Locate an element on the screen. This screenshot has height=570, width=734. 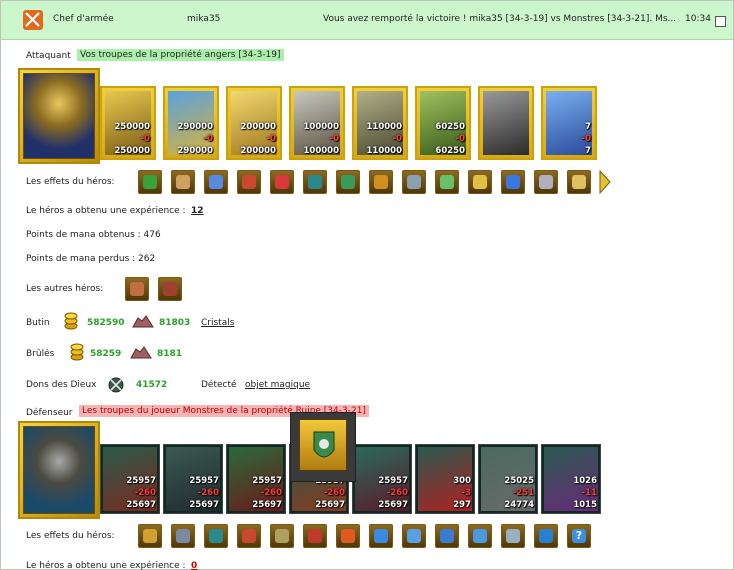
attacker-unit: 100000 -0 100000 is located at coordinates (317, 123).